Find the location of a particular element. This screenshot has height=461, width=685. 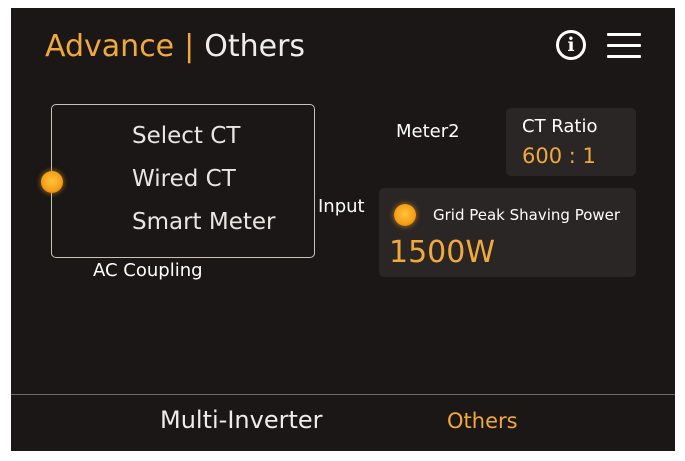

ct-option-select-ct: Select CT is located at coordinates (186, 136).